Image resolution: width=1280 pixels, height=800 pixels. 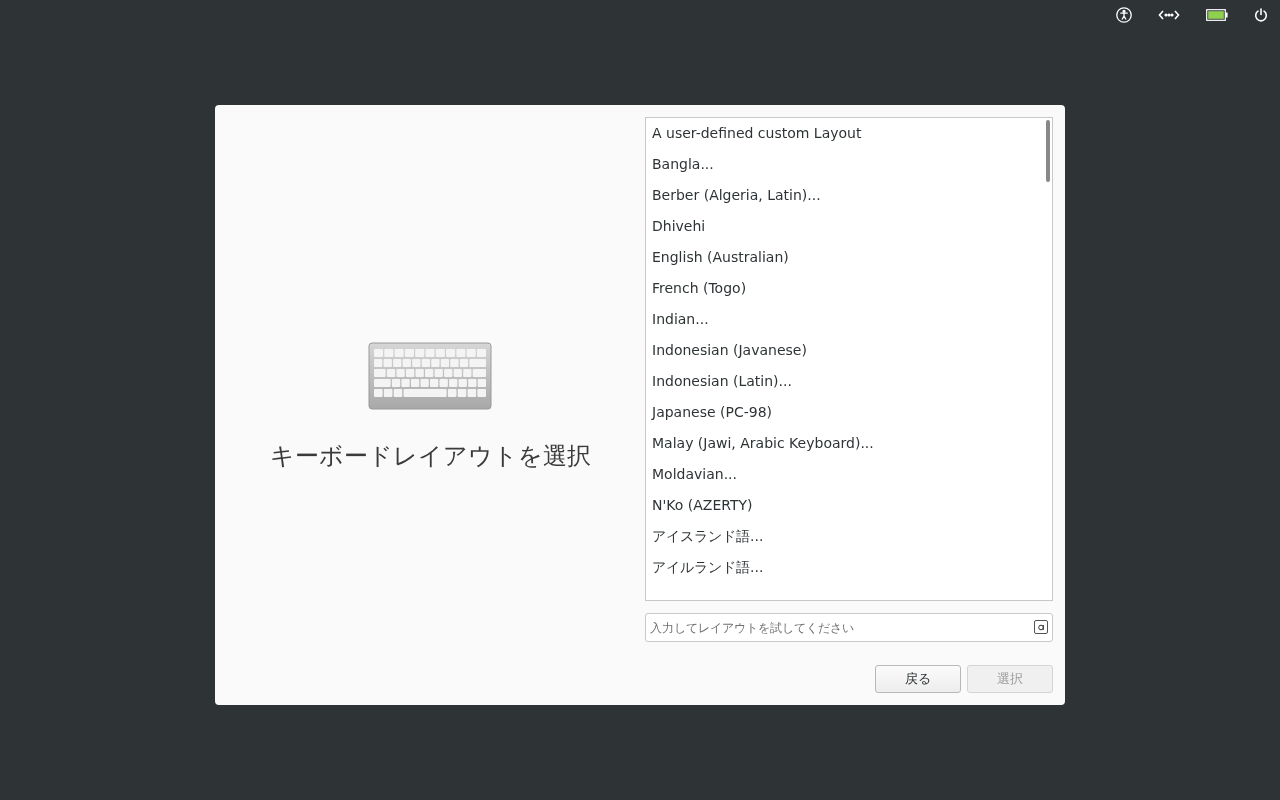 What do you see at coordinates (1041, 627) in the screenshot?
I see `keyboard-indicator-icon` at bounding box center [1041, 627].